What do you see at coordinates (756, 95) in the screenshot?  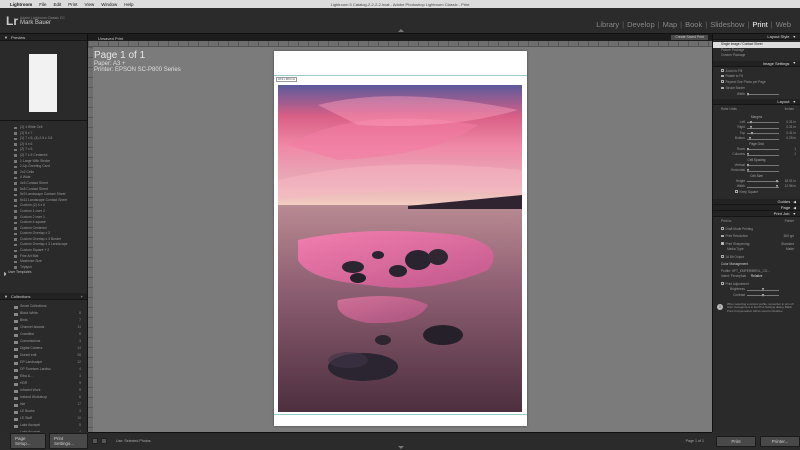 I see `stroke-width-slider: Width` at bounding box center [756, 95].